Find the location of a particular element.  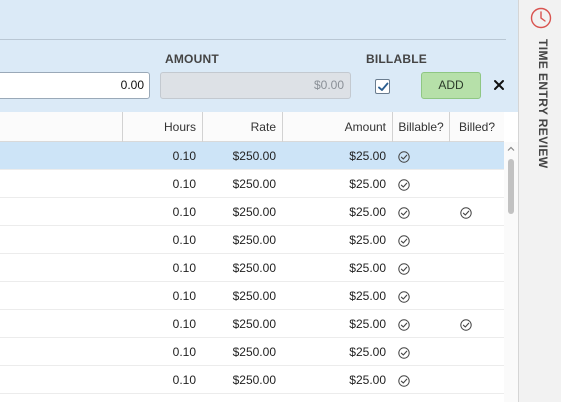

amount-field: $0.00 is located at coordinates (255, 85).